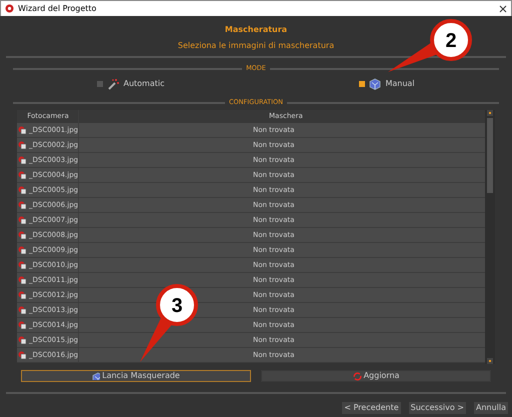 Image resolution: width=512 pixels, height=417 pixels. What do you see at coordinates (491, 408) in the screenshot?
I see `nav-button: Annulla` at bounding box center [491, 408].